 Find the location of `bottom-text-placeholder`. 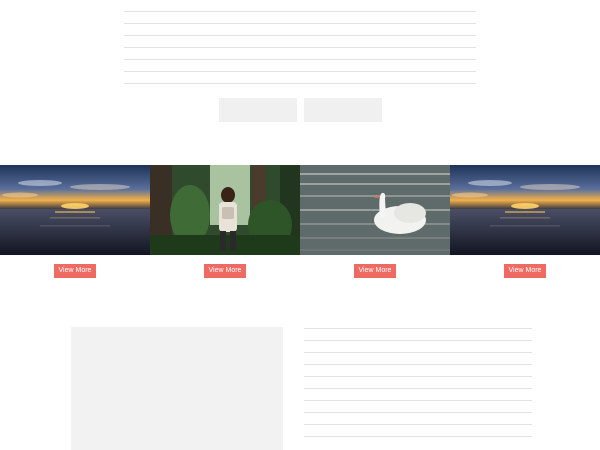

bottom-text-placeholder is located at coordinates (418, 388).